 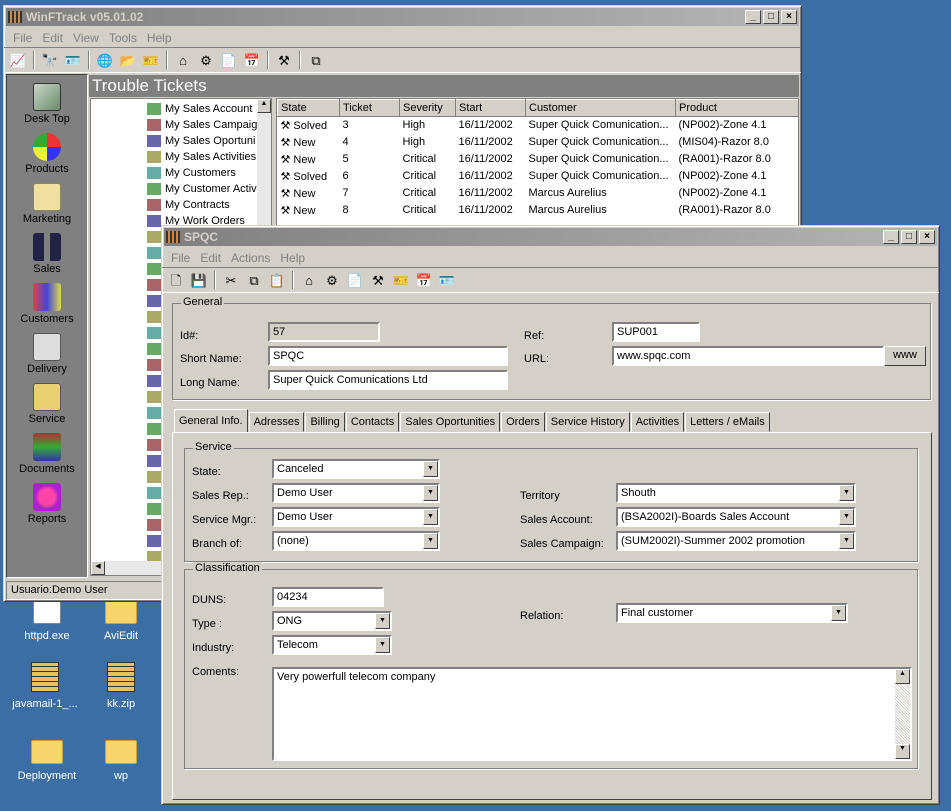 What do you see at coordinates (732, 613) in the screenshot?
I see `relation-combo: Final customer ▼` at bounding box center [732, 613].